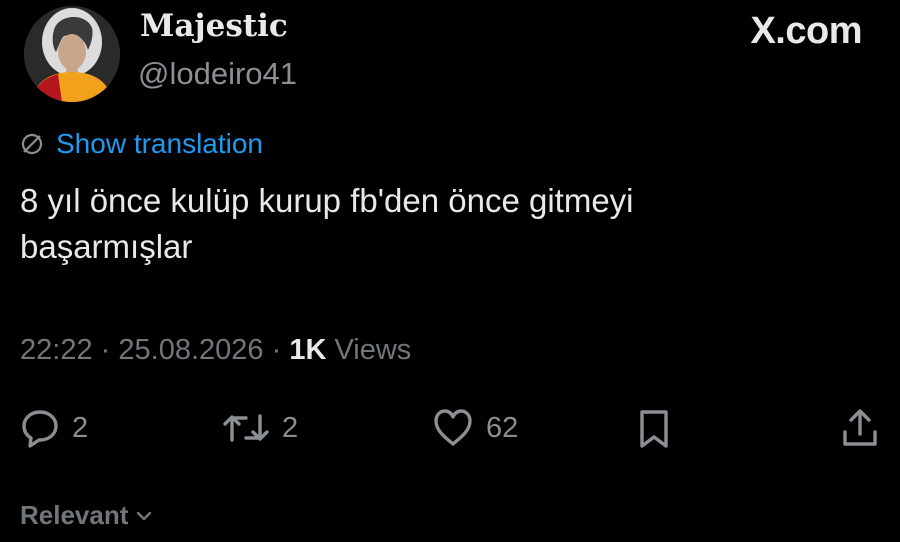 This screenshot has width=900, height=542. I want to click on views-label: Views, so click(373, 350).